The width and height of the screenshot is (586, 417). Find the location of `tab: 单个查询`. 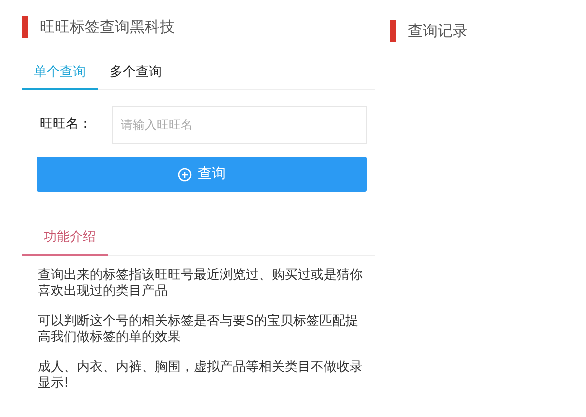

tab: 单个查询 is located at coordinates (60, 73).